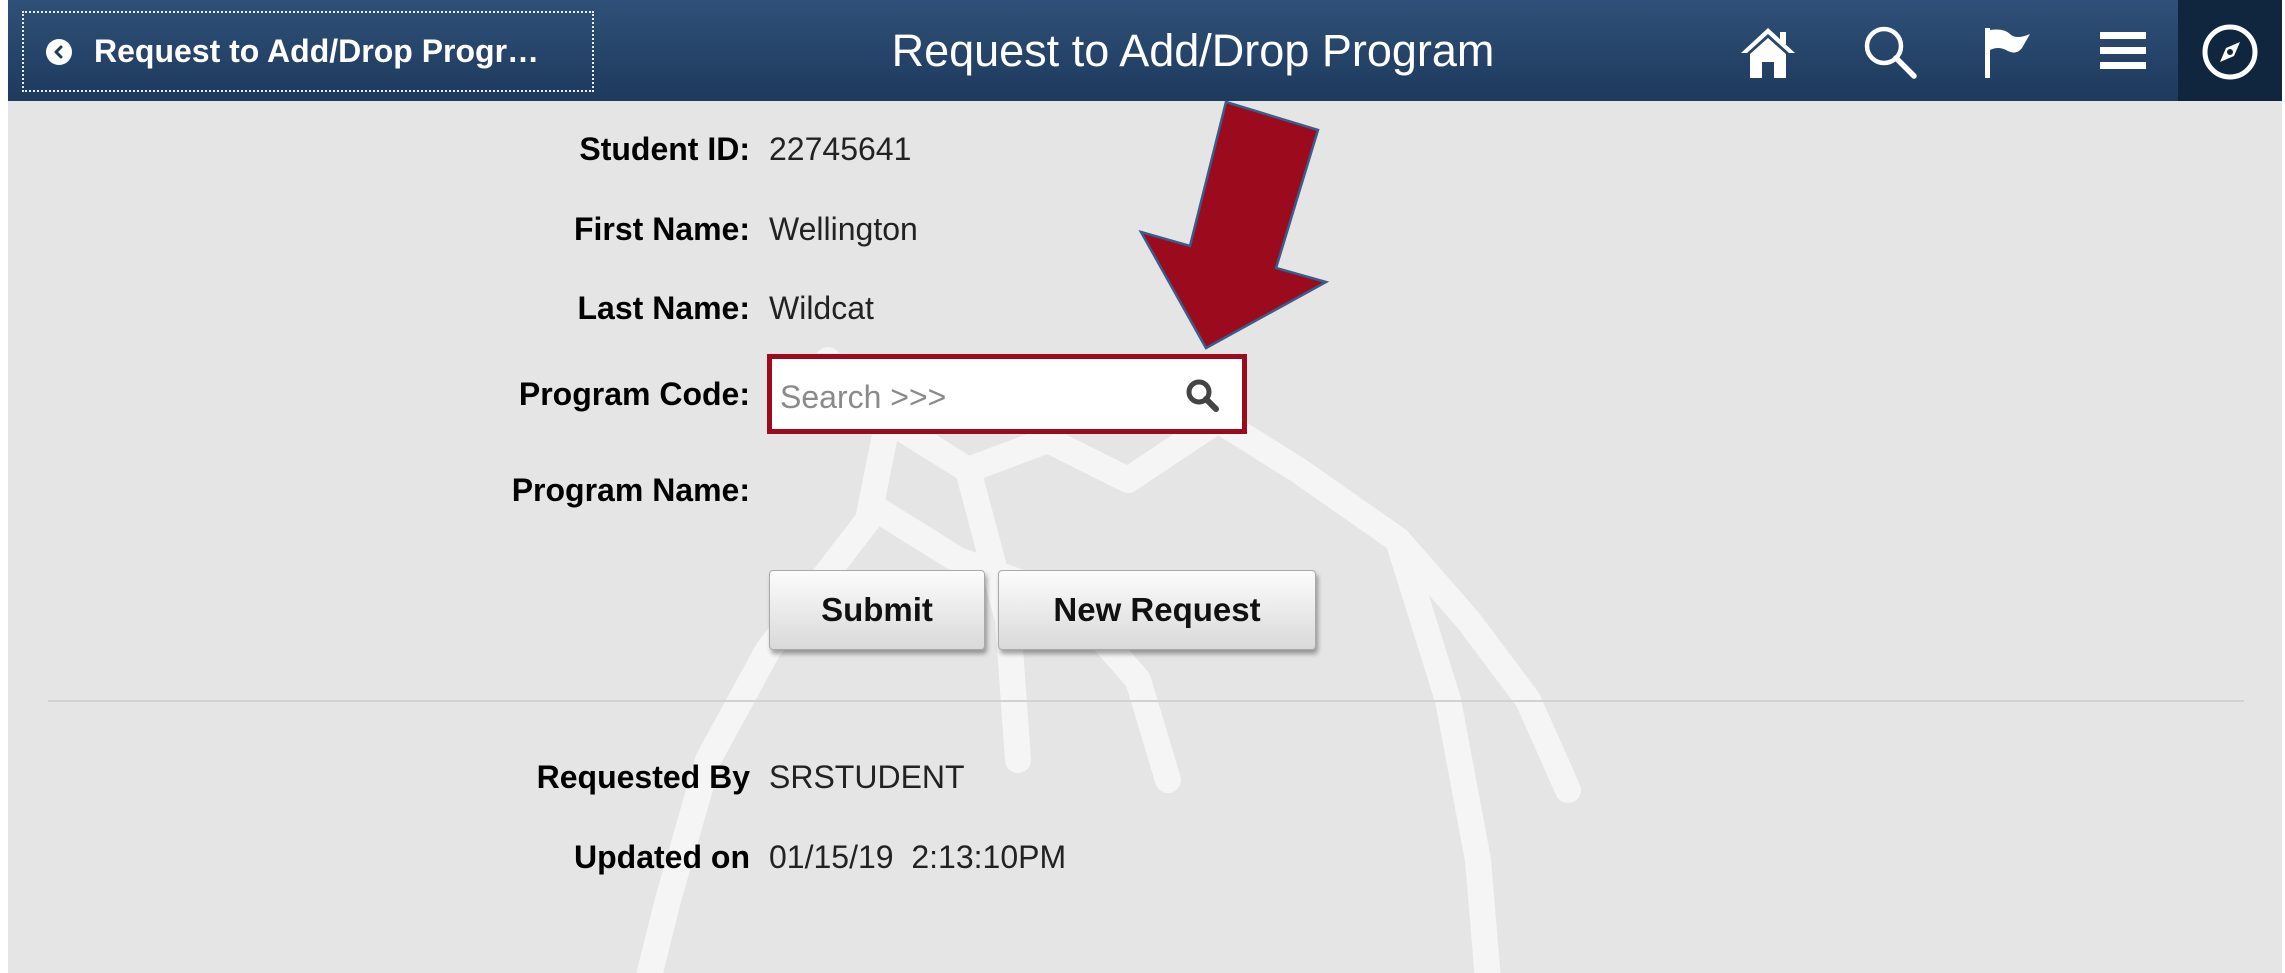 The width and height of the screenshot is (2285, 973). I want to click on page-title: Request to Add/Drop Program, so click(1193, 50).